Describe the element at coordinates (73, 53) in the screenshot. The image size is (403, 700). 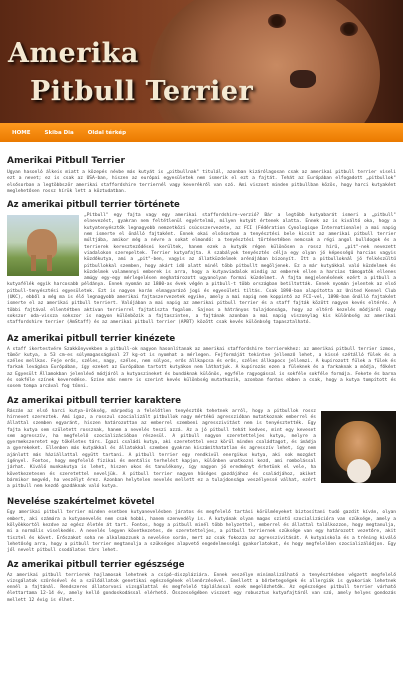
I see `site-title-line1: Amerika` at that location.